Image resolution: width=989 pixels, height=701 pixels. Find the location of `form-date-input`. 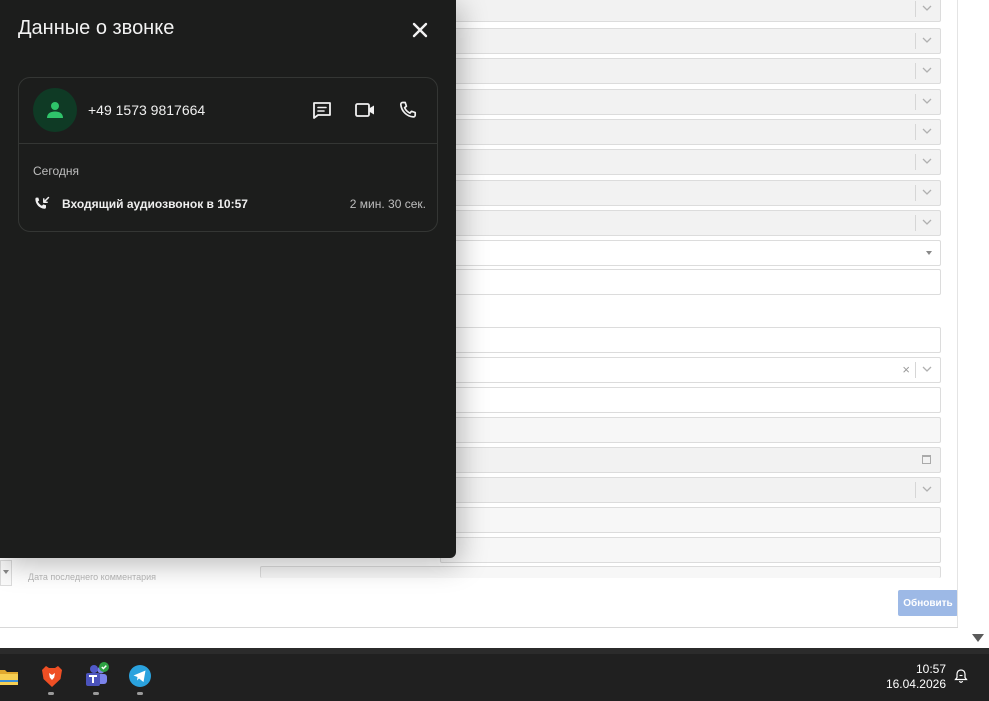

form-date-input is located at coordinates (690, 460).